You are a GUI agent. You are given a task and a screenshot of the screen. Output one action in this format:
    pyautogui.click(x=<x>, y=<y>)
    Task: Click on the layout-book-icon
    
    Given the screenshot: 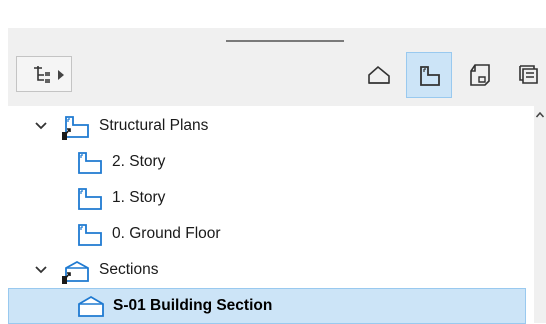 What is the action you would take?
    pyautogui.click(x=480, y=75)
    